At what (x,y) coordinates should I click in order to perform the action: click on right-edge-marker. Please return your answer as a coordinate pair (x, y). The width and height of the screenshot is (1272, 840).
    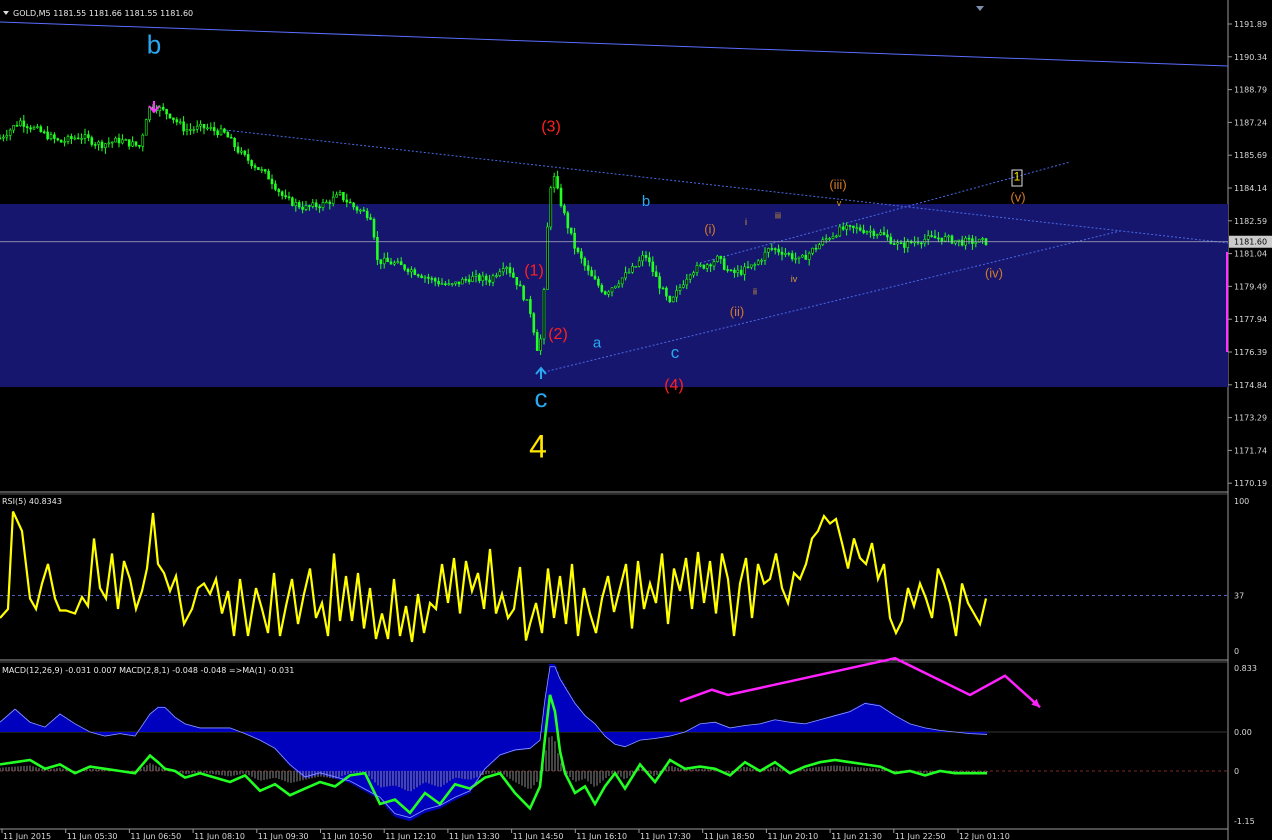
    Looking at the image, I should click on (1227, 302).